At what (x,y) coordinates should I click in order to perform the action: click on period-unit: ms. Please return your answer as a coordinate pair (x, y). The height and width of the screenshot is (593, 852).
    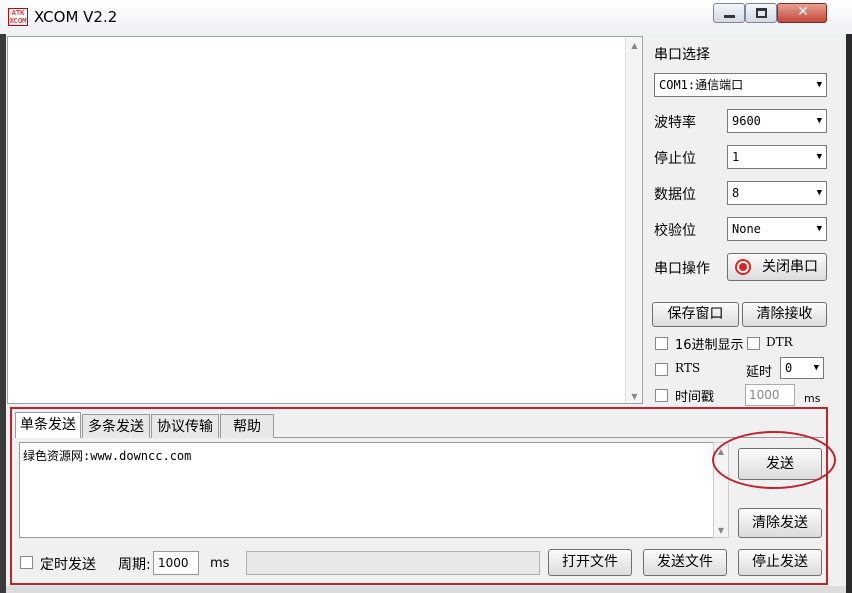
    Looking at the image, I should click on (220, 563).